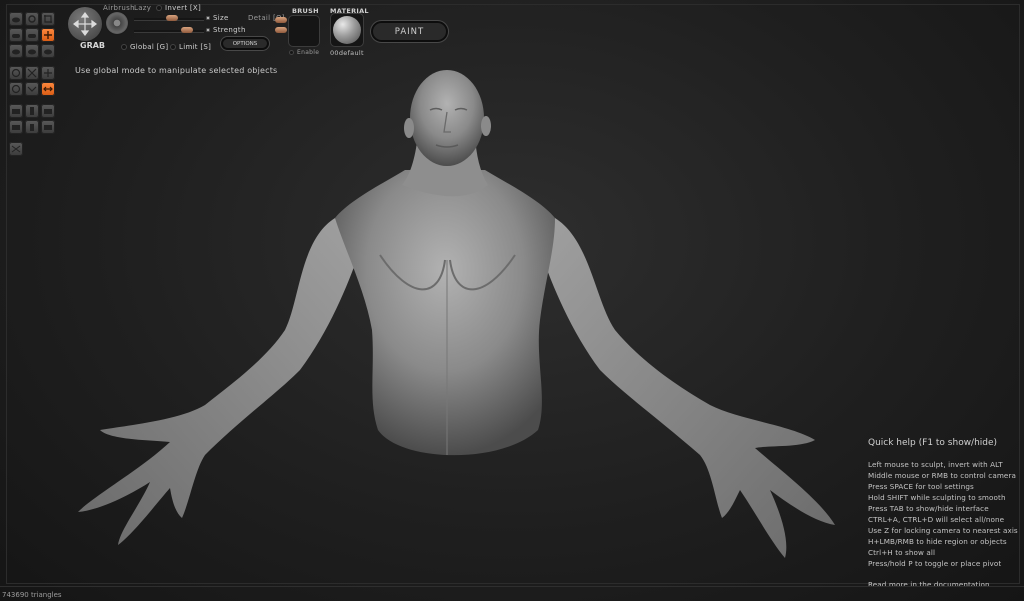 This screenshot has width=1024, height=601. Describe the element at coordinates (936, 519) in the screenshot. I see `quick-help-line: CTRL+A, CTRL+D will select all/none` at that location.